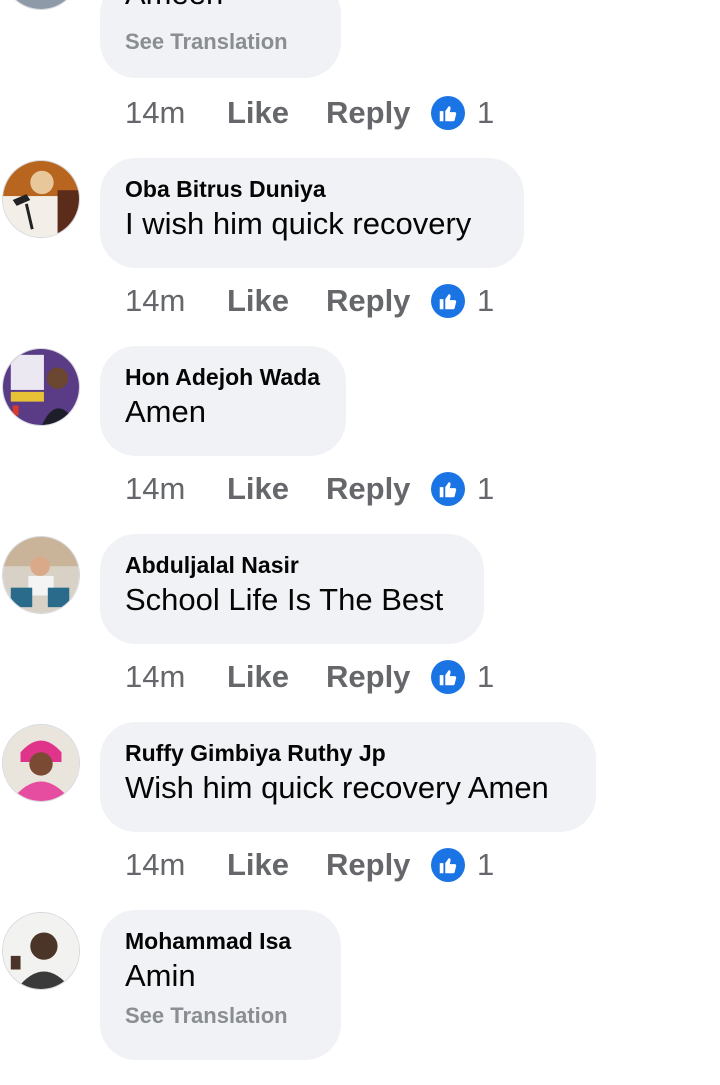 The image size is (720, 1085). I want to click on comment-author: Ruffy Gimbiya Ruthy Jp, so click(347, 753).